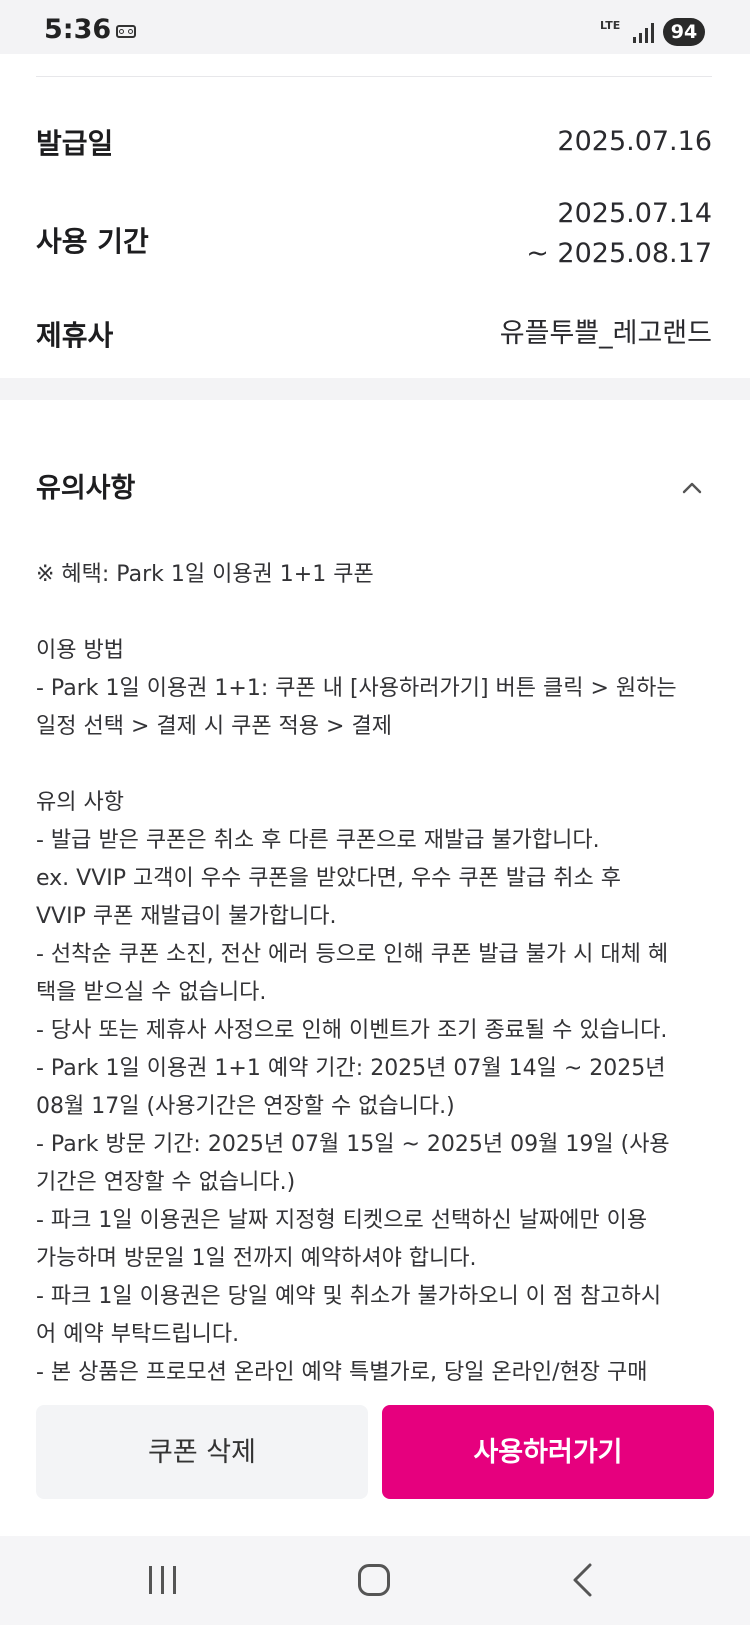  What do you see at coordinates (375, 389) in the screenshot?
I see `section-divider` at bounding box center [375, 389].